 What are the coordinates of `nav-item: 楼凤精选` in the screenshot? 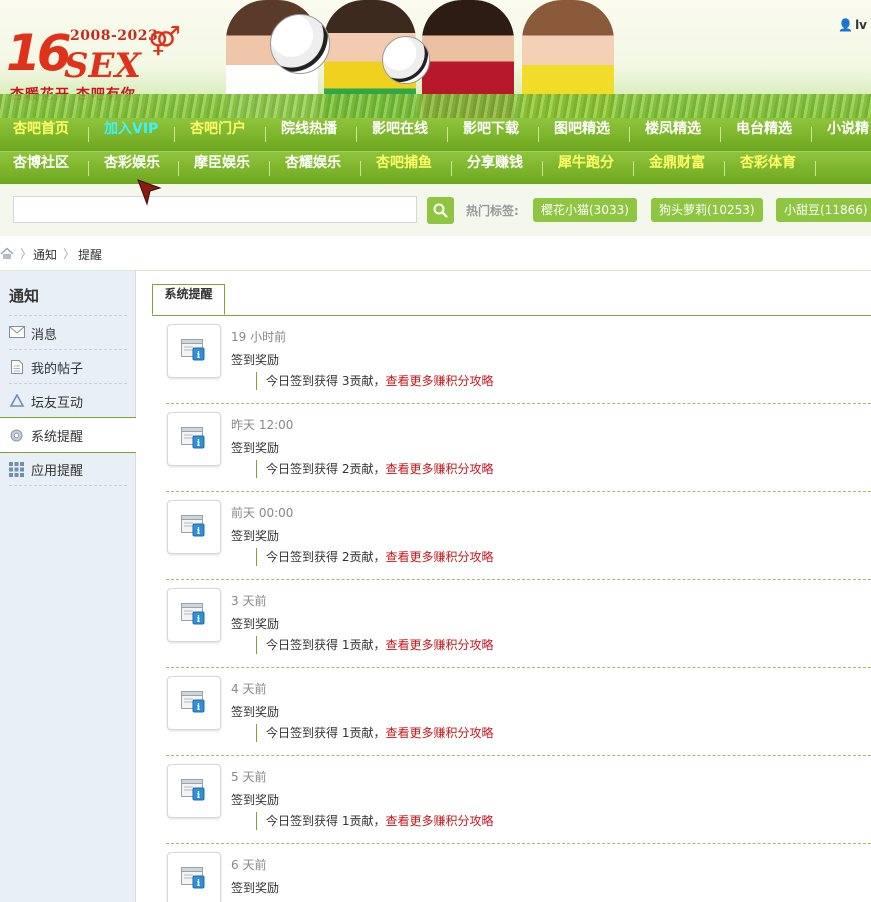 It's located at (673, 134).